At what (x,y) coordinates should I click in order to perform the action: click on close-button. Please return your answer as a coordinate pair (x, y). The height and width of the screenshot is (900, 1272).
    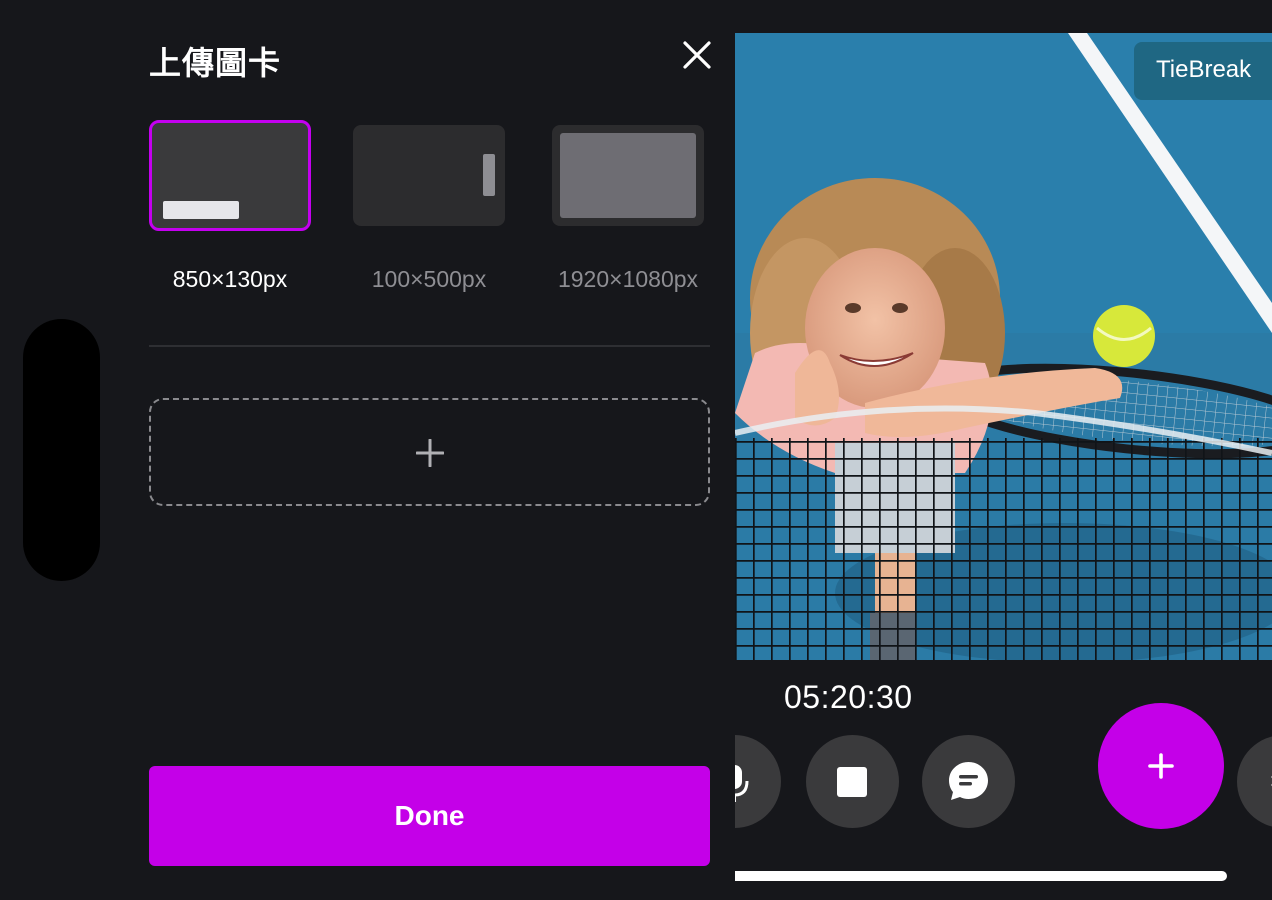
    Looking at the image, I should click on (697, 55).